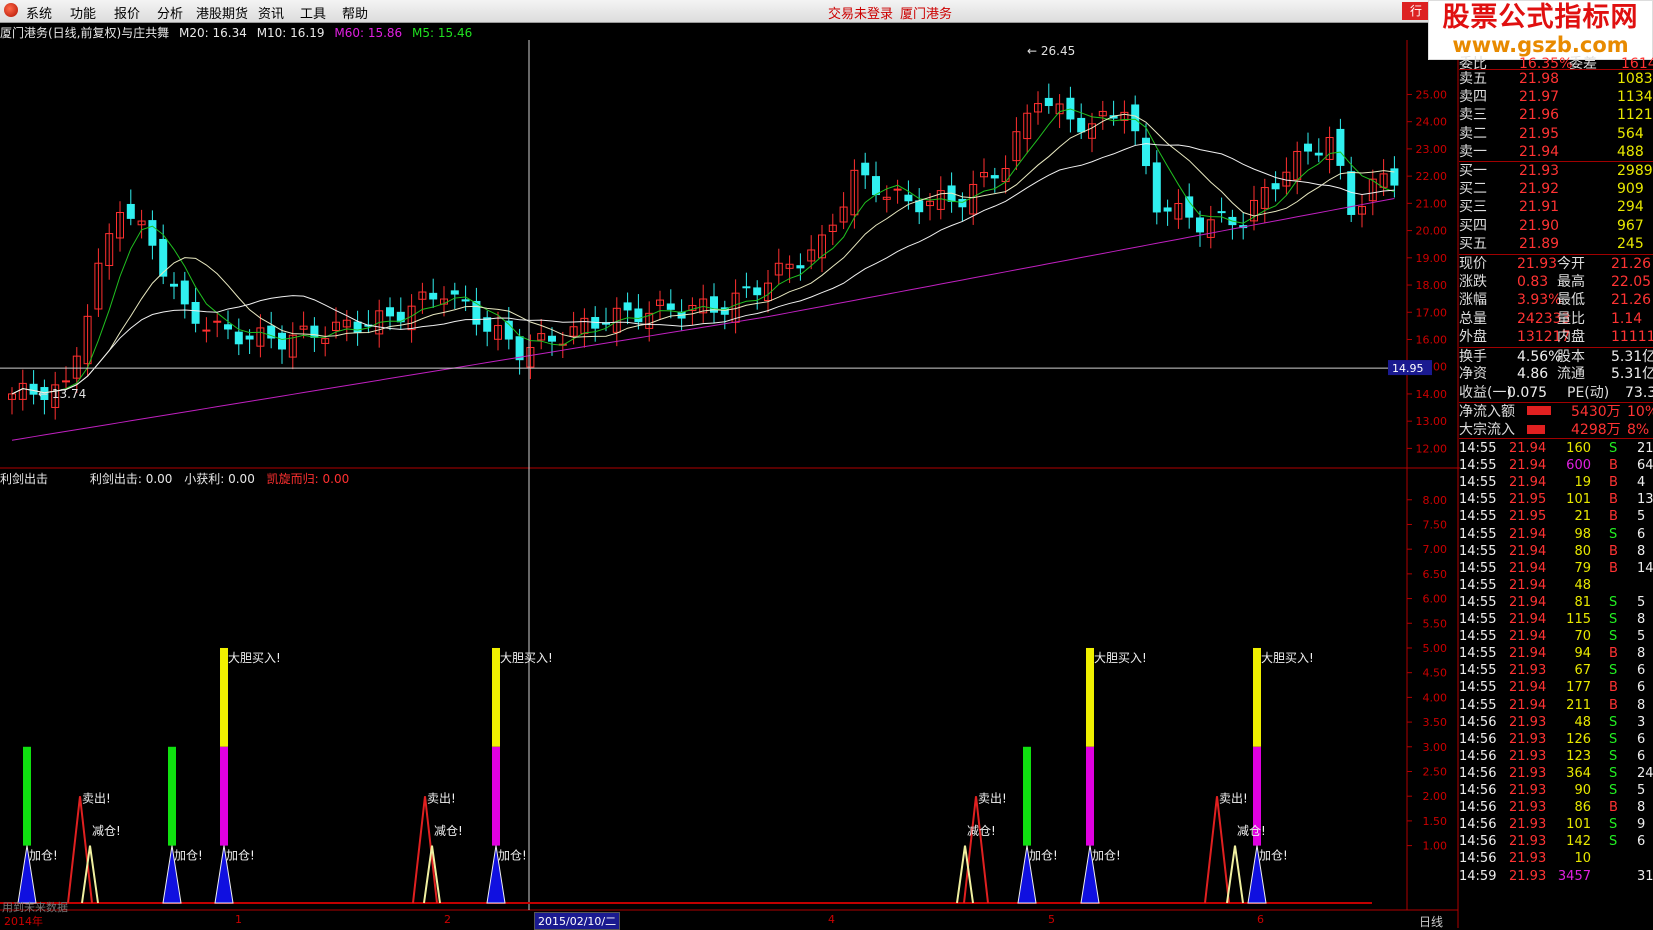 The image size is (1653, 930). What do you see at coordinates (1645, 500) in the screenshot?
I see `tick-count: 13` at bounding box center [1645, 500].